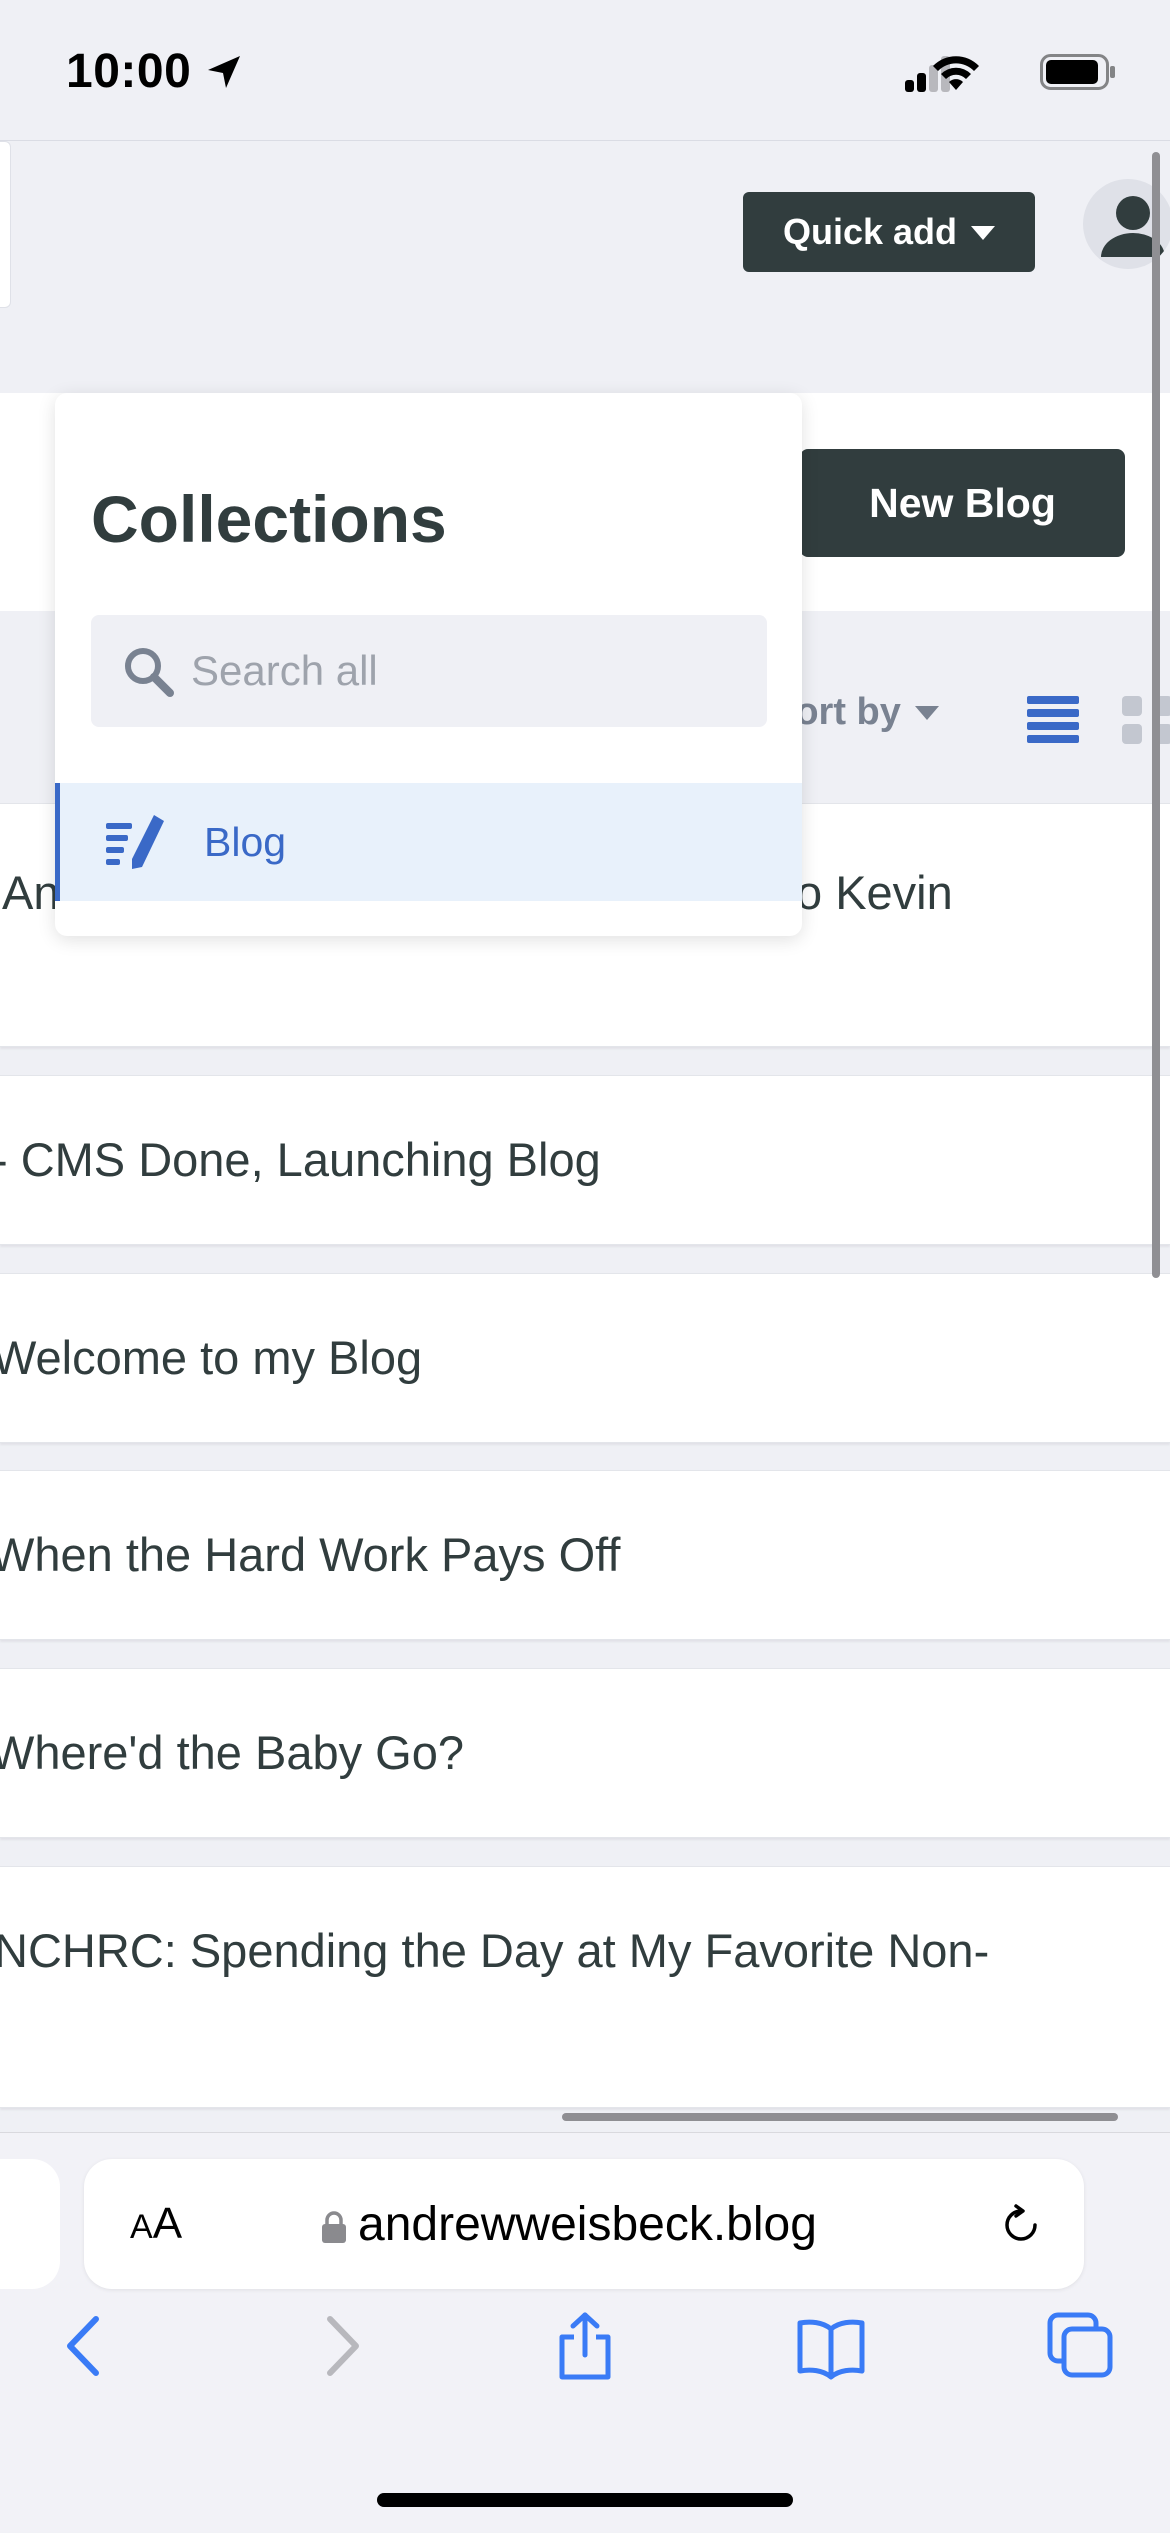 This screenshot has height=2533, width=1170. I want to click on collections-search-input: Search all, so click(429, 671).